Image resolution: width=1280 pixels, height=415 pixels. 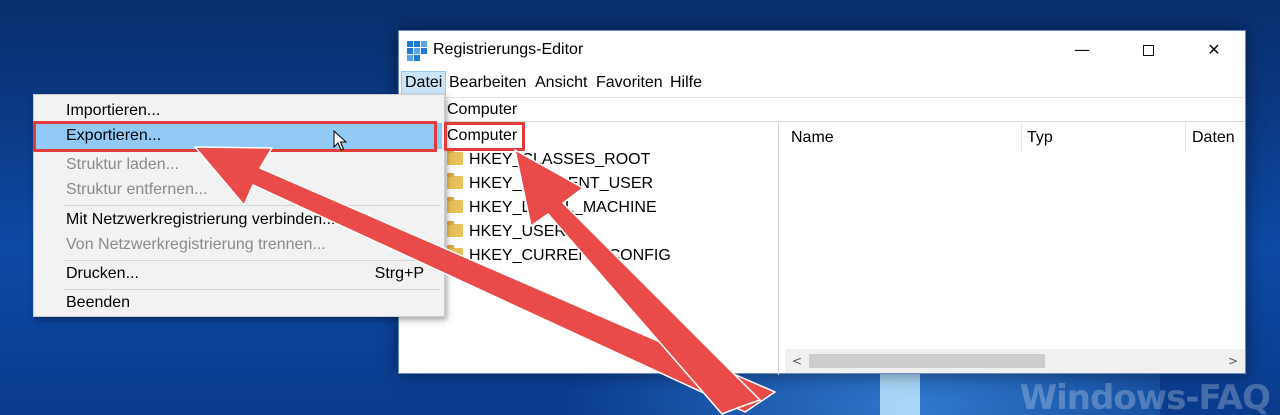 What do you see at coordinates (797, 361) in the screenshot?
I see `scroll-left-icon: <` at bounding box center [797, 361].